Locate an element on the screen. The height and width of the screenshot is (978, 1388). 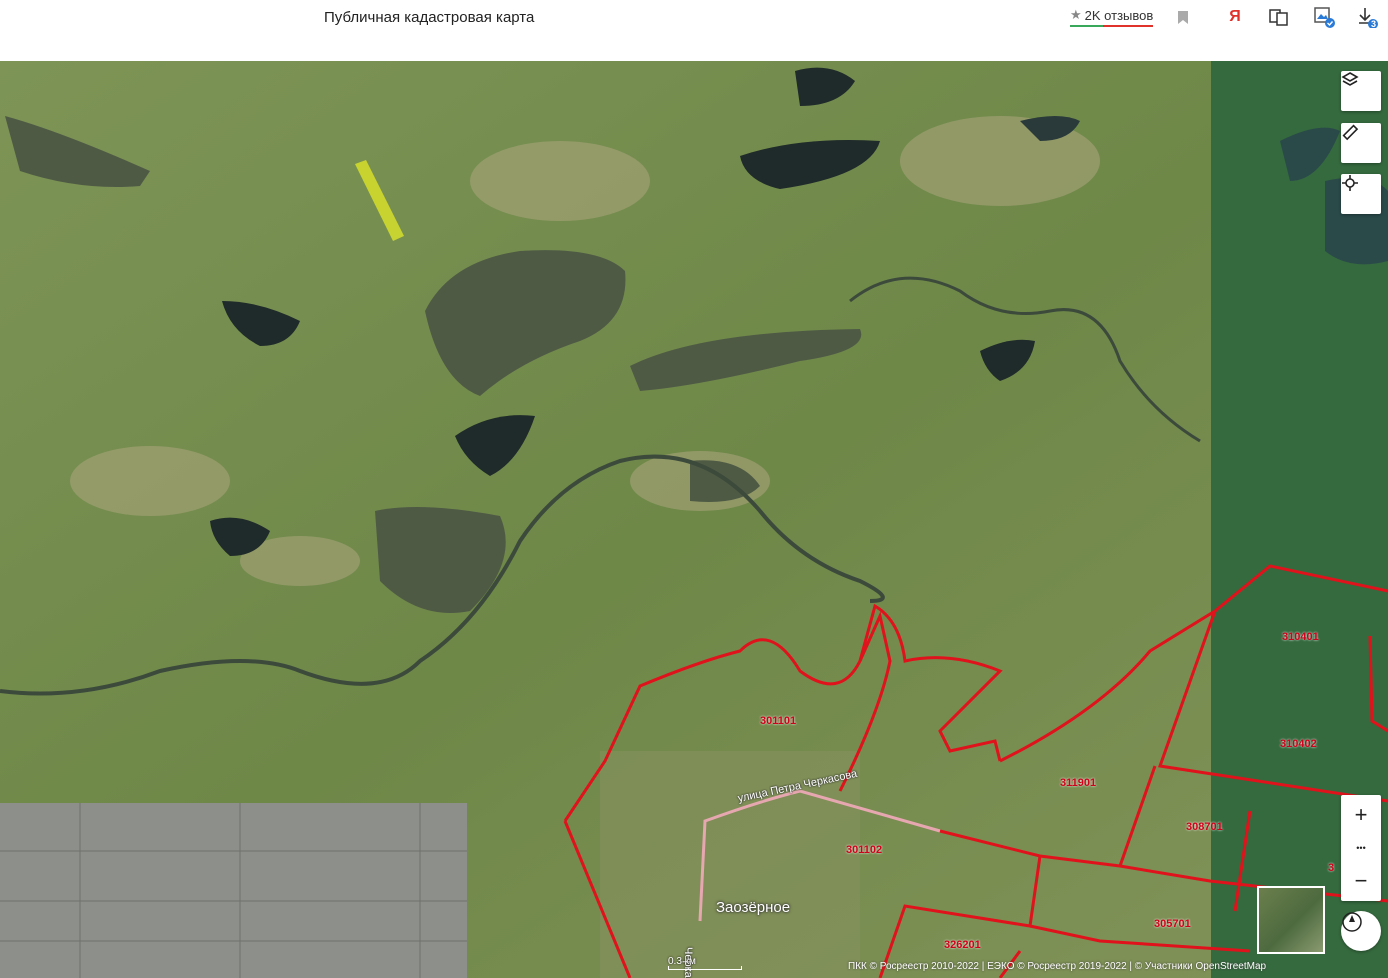
parcel-label: 301101 is located at coordinates (778, 721).